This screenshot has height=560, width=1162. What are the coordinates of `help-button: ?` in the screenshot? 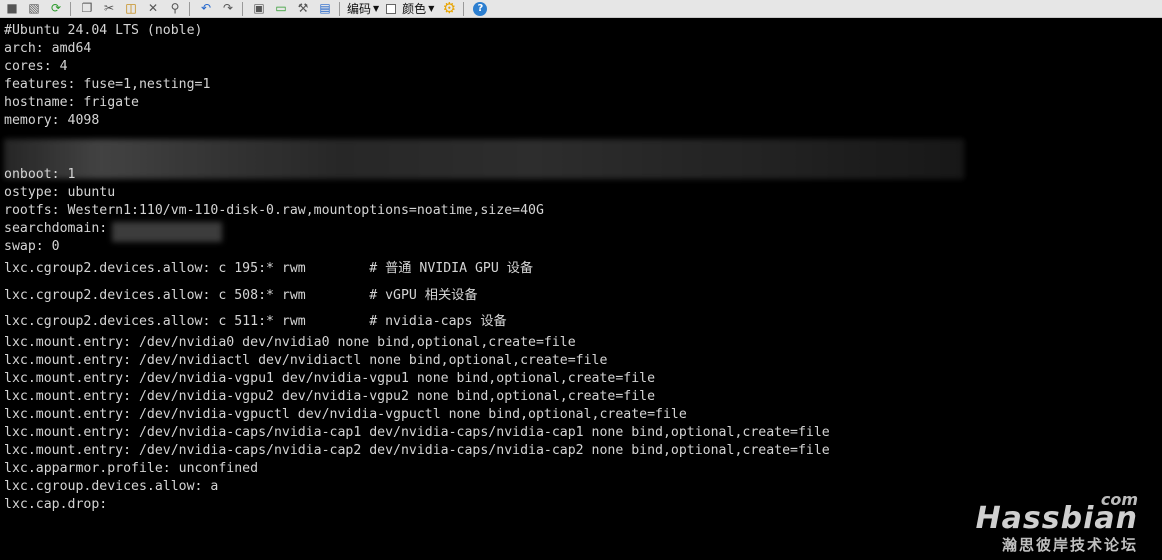 It's located at (480, 8).